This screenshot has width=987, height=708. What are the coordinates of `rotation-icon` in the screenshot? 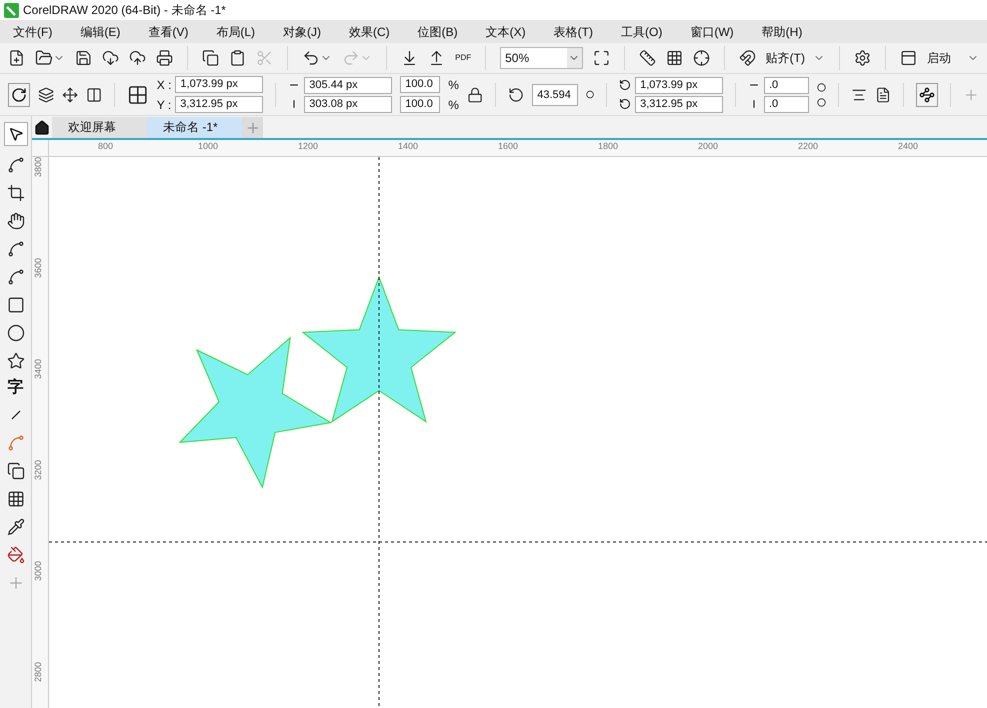 It's located at (516, 95).